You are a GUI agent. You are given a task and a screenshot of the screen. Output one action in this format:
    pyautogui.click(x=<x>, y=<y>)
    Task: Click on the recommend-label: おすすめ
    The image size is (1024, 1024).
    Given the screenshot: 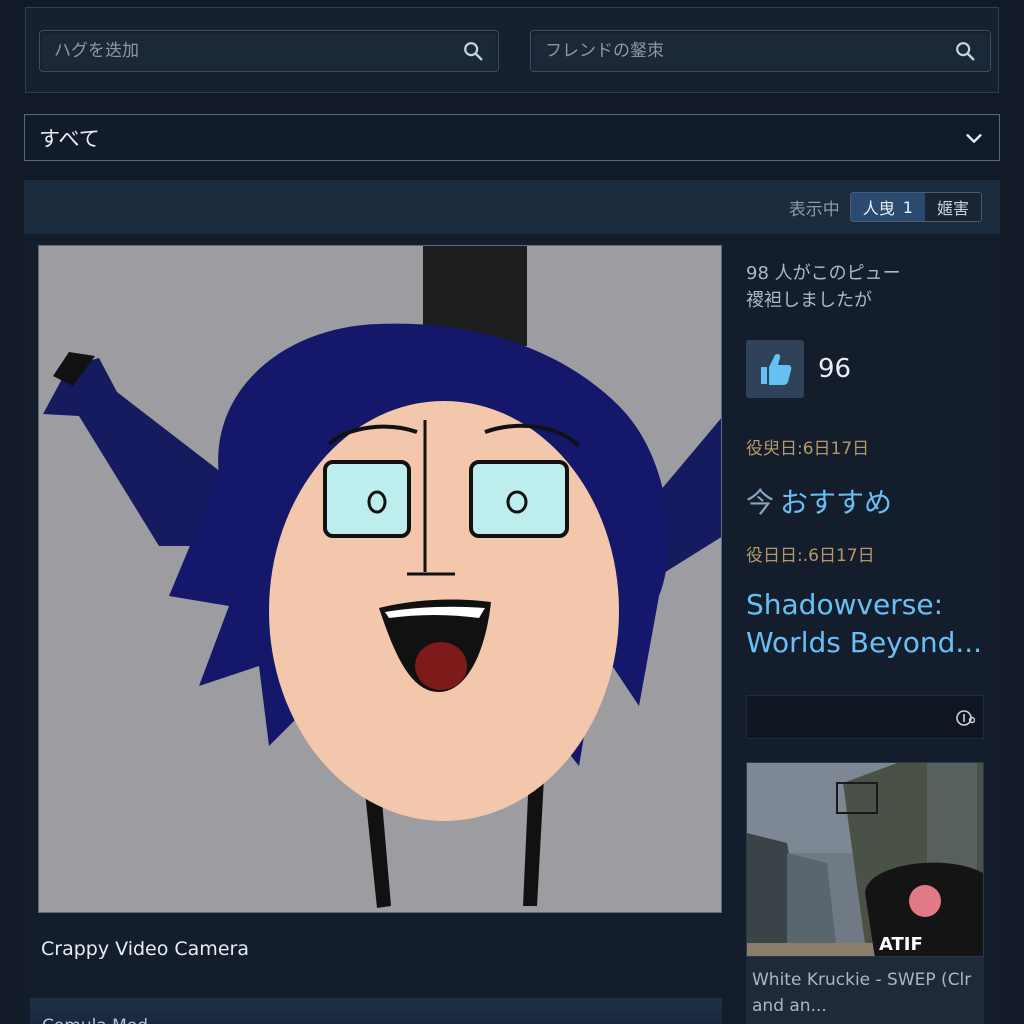 What is the action you would take?
    pyautogui.click(x=836, y=502)
    